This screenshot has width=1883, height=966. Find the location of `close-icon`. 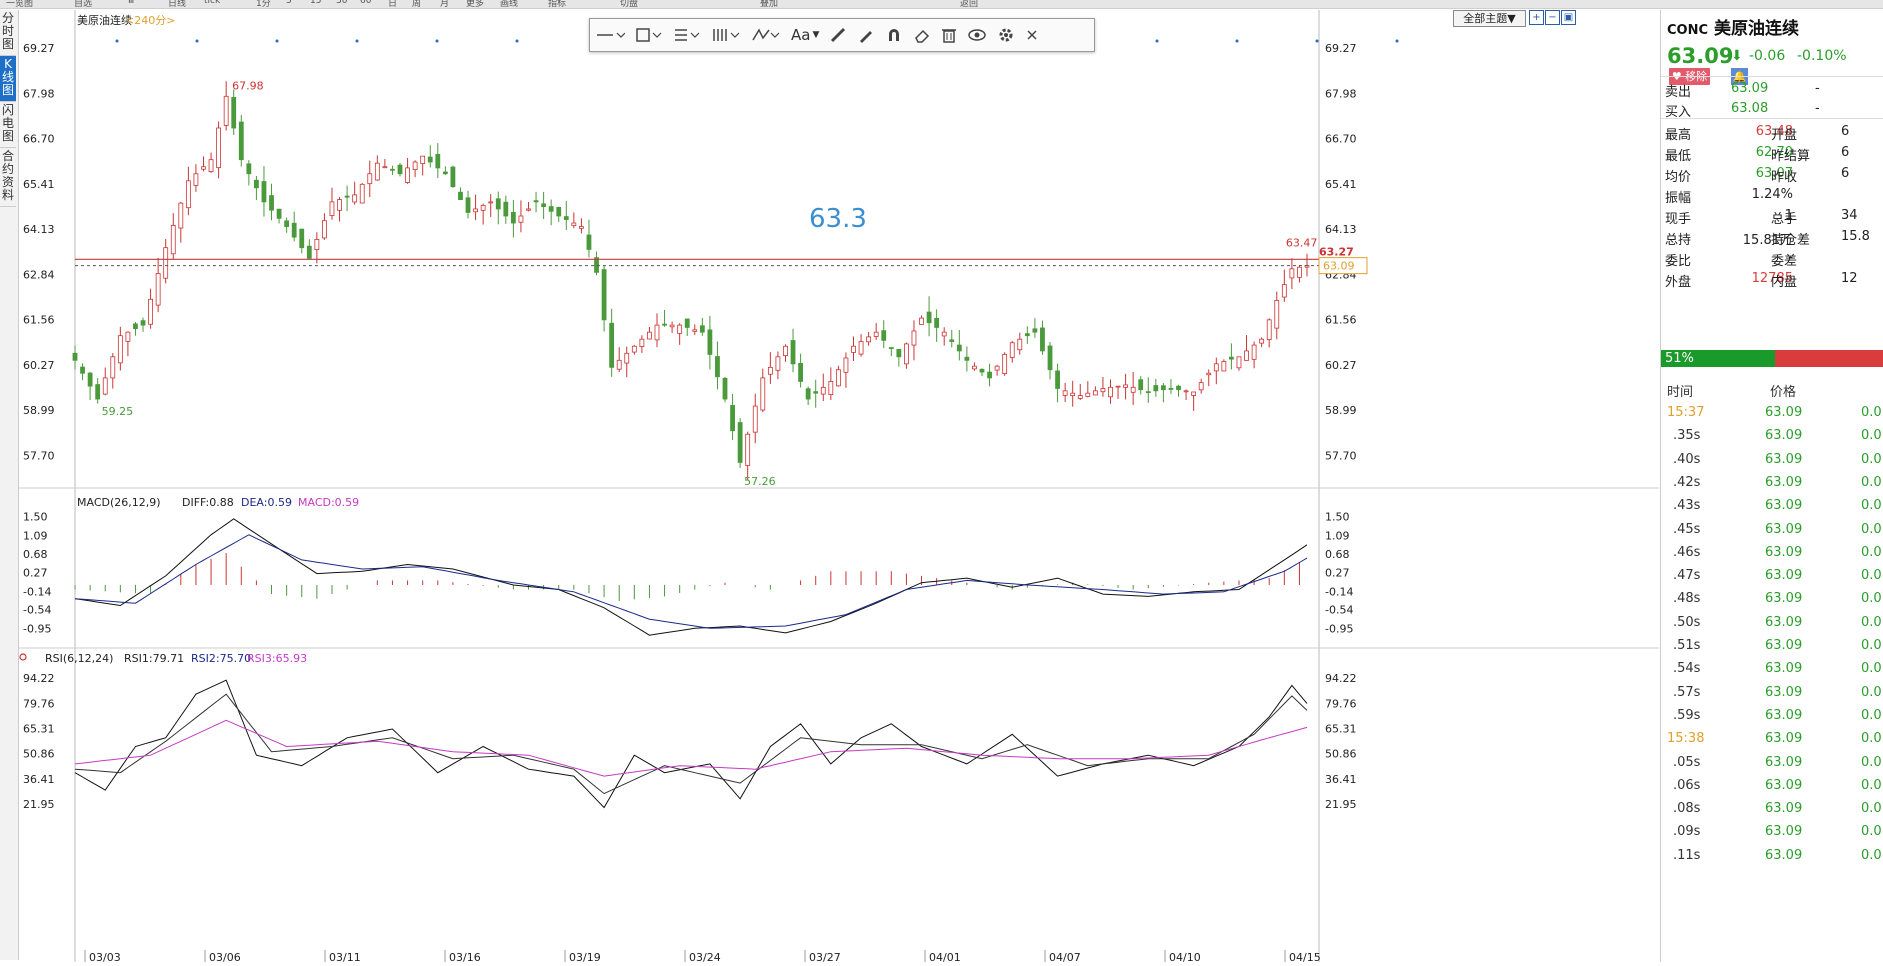

close-icon is located at coordinates (1032, 35).